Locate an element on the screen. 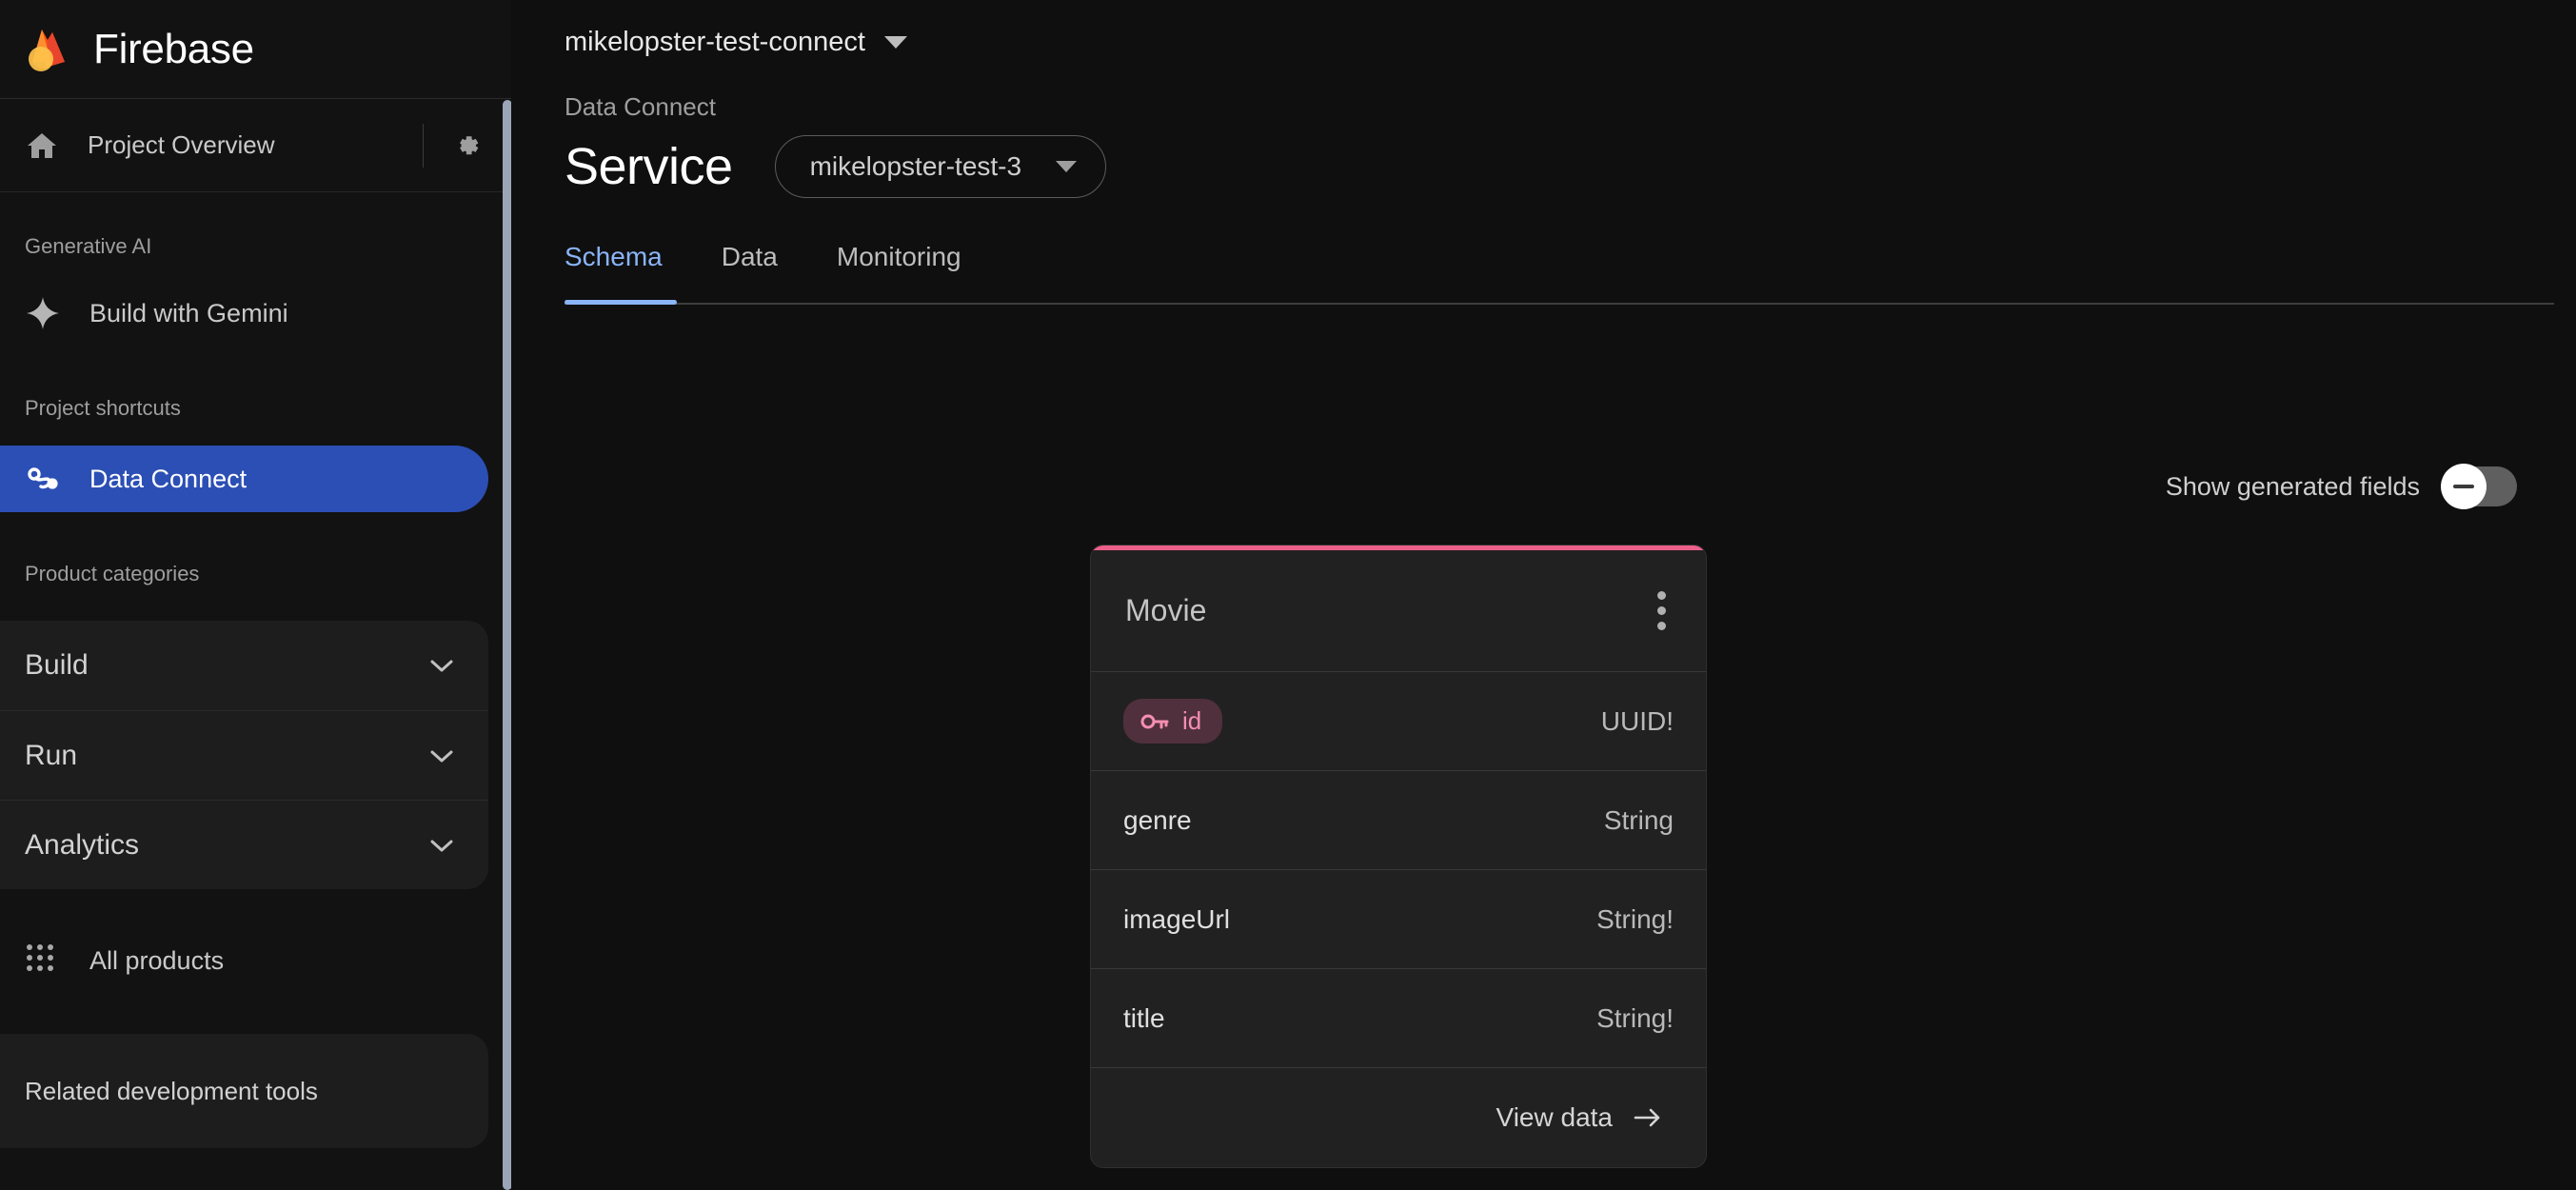 The width and height of the screenshot is (2576, 1190). sidebar-category-label-run: Run is located at coordinates (51, 755).